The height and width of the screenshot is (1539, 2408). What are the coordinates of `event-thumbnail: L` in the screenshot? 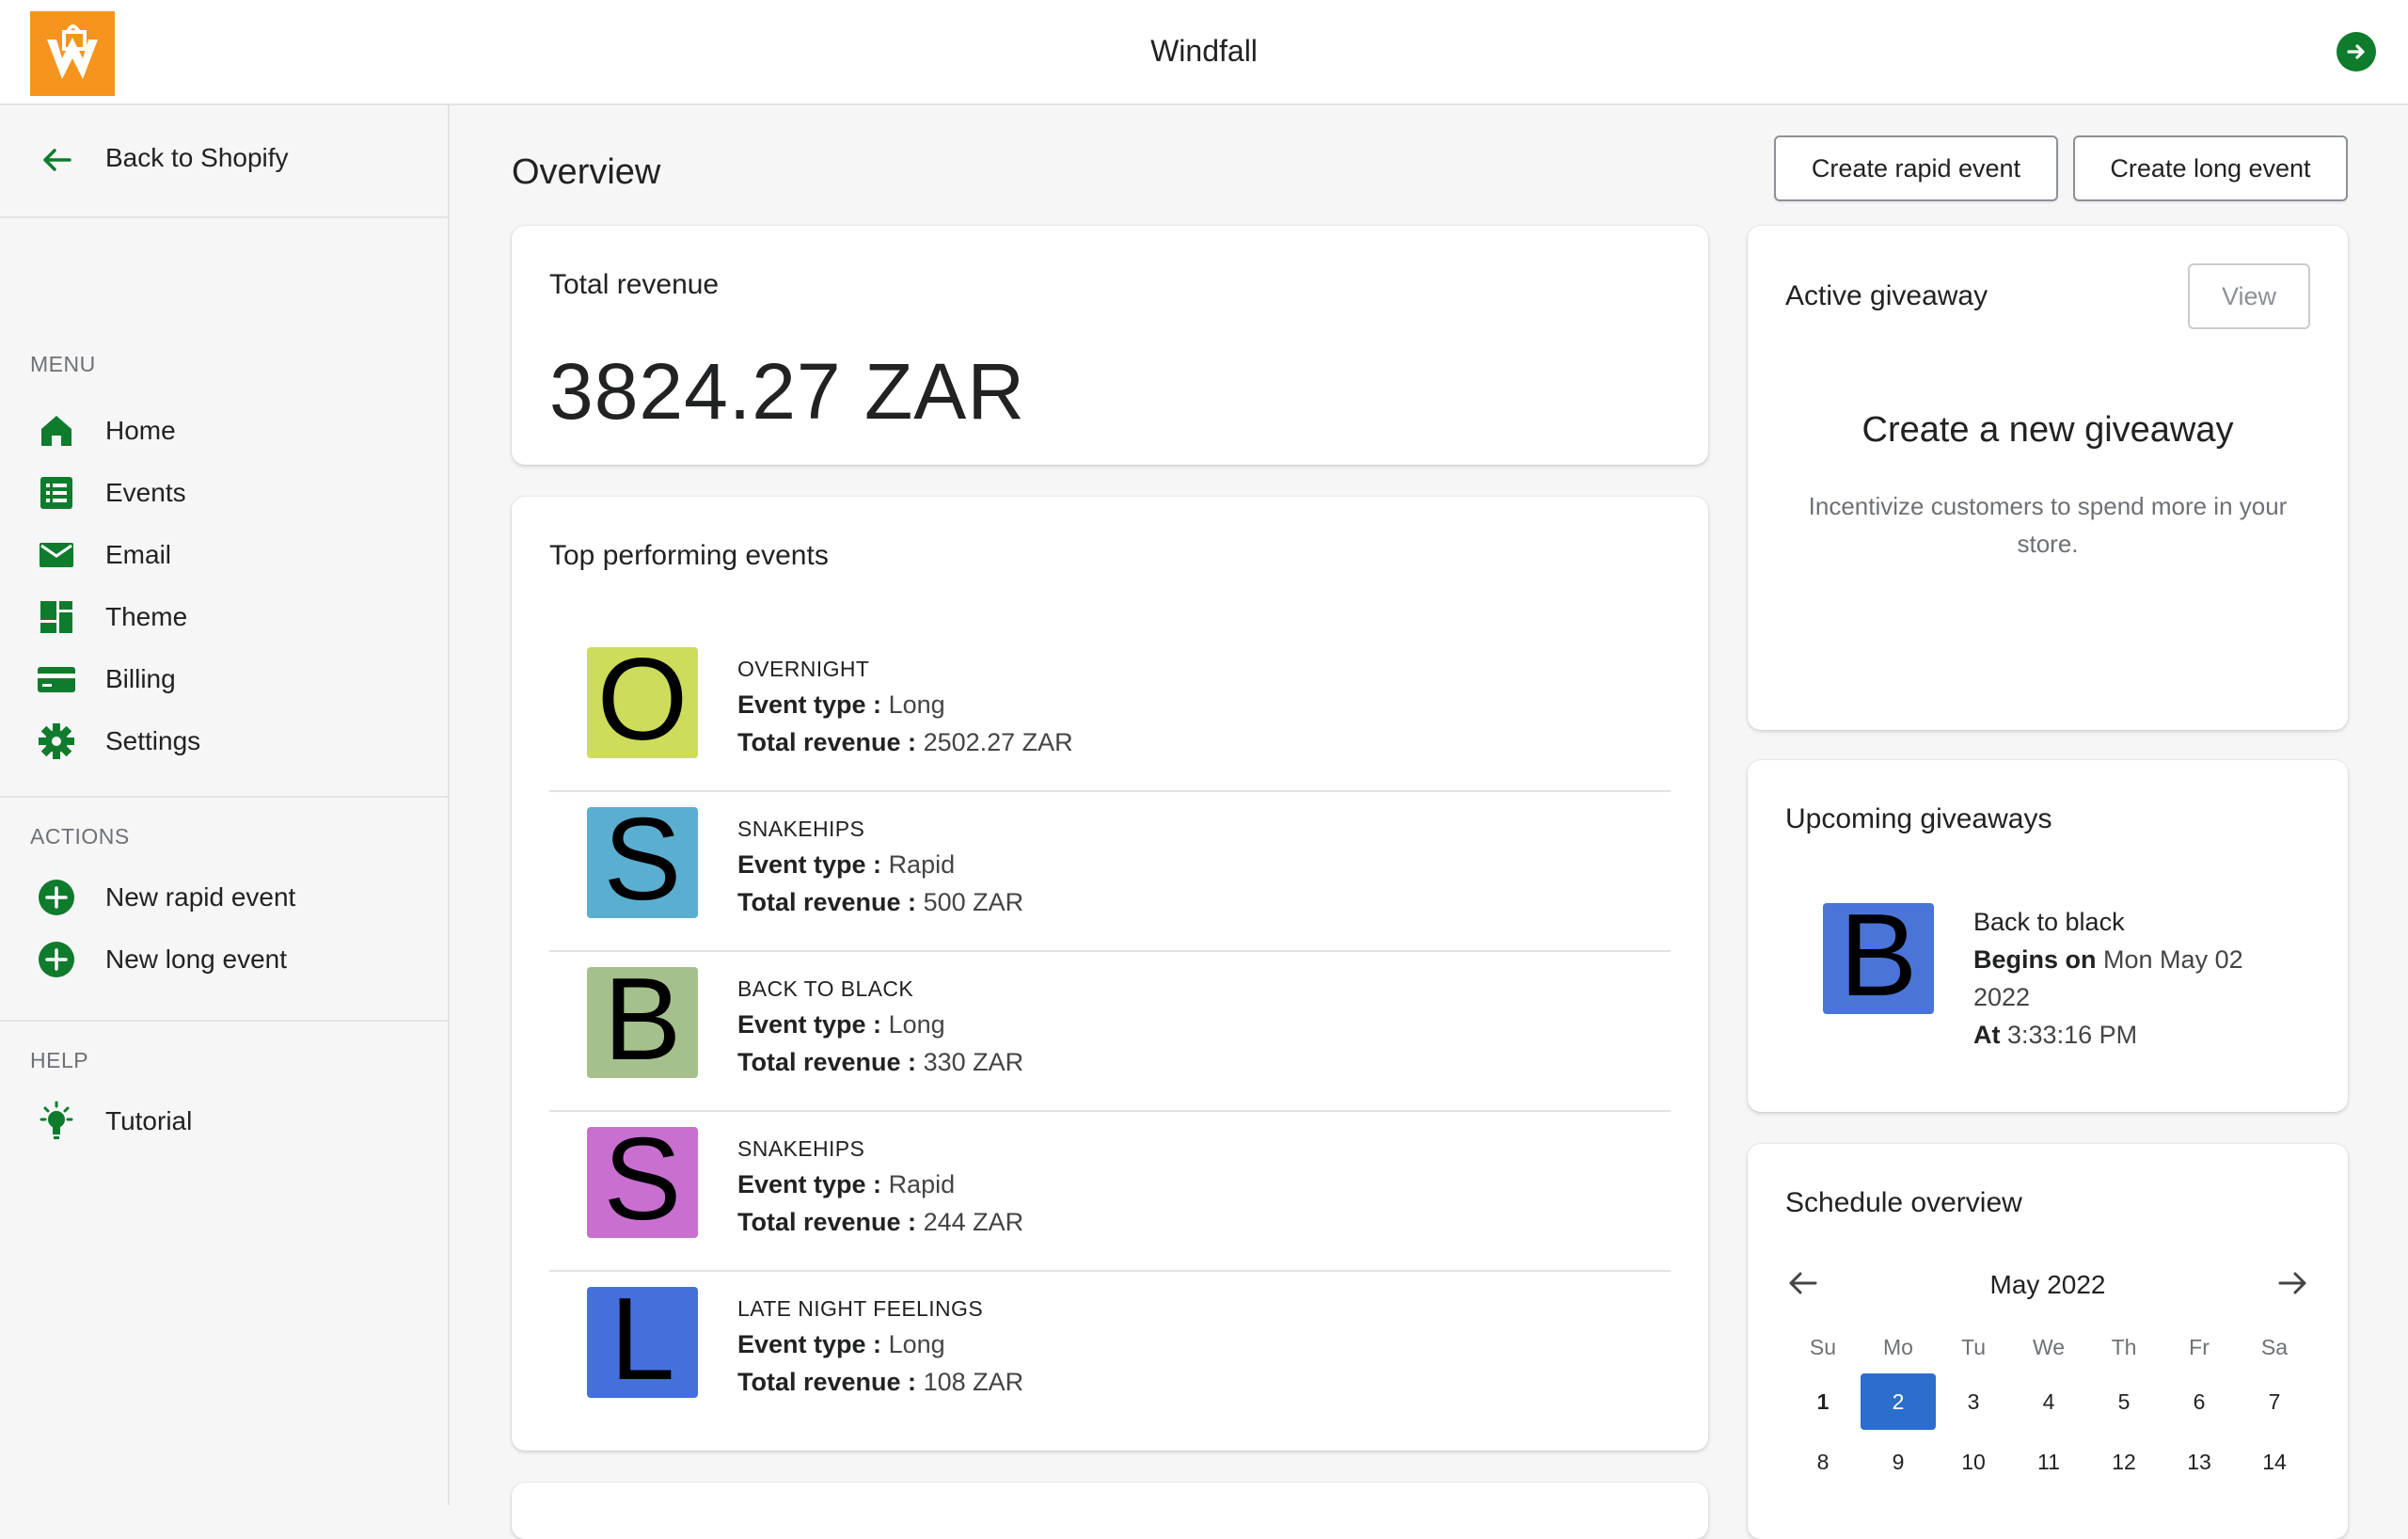 It's located at (643, 1342).